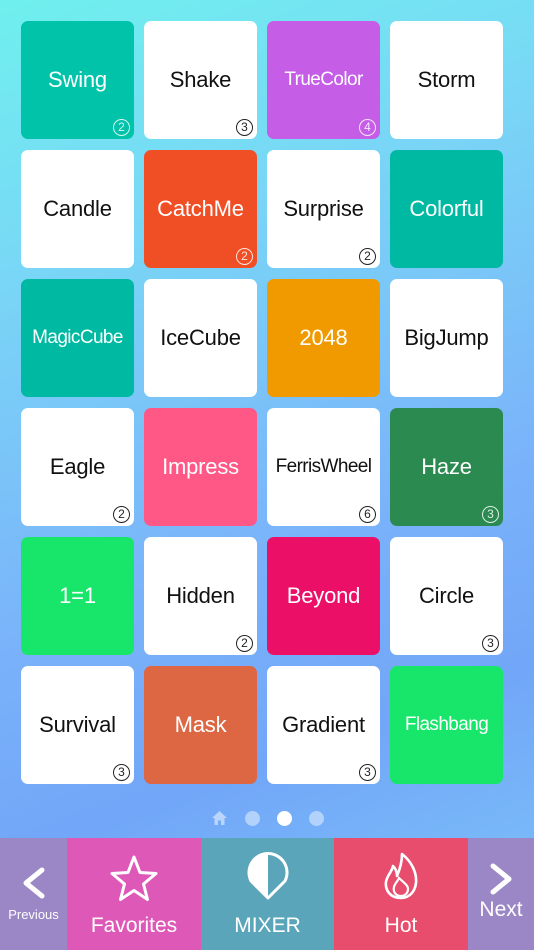  I want to click on effect-tile-catchme: CatchMe 2, so click(200, 209).